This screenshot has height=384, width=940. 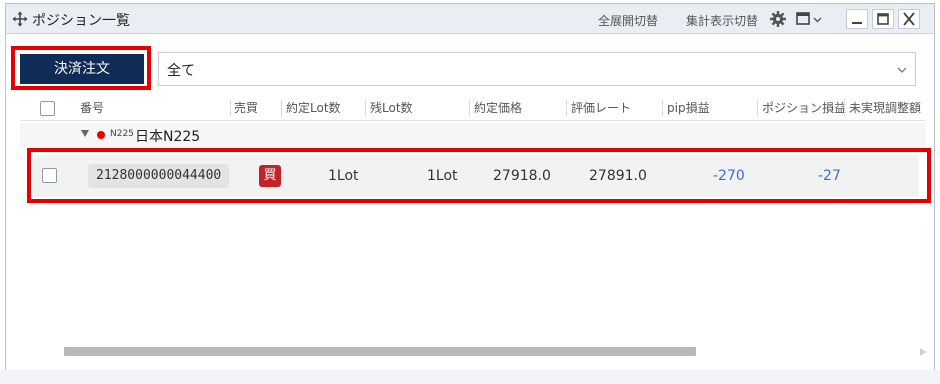 I want to click on summary-display-toggle: 集計表示切替, so click(x=722, y=20).